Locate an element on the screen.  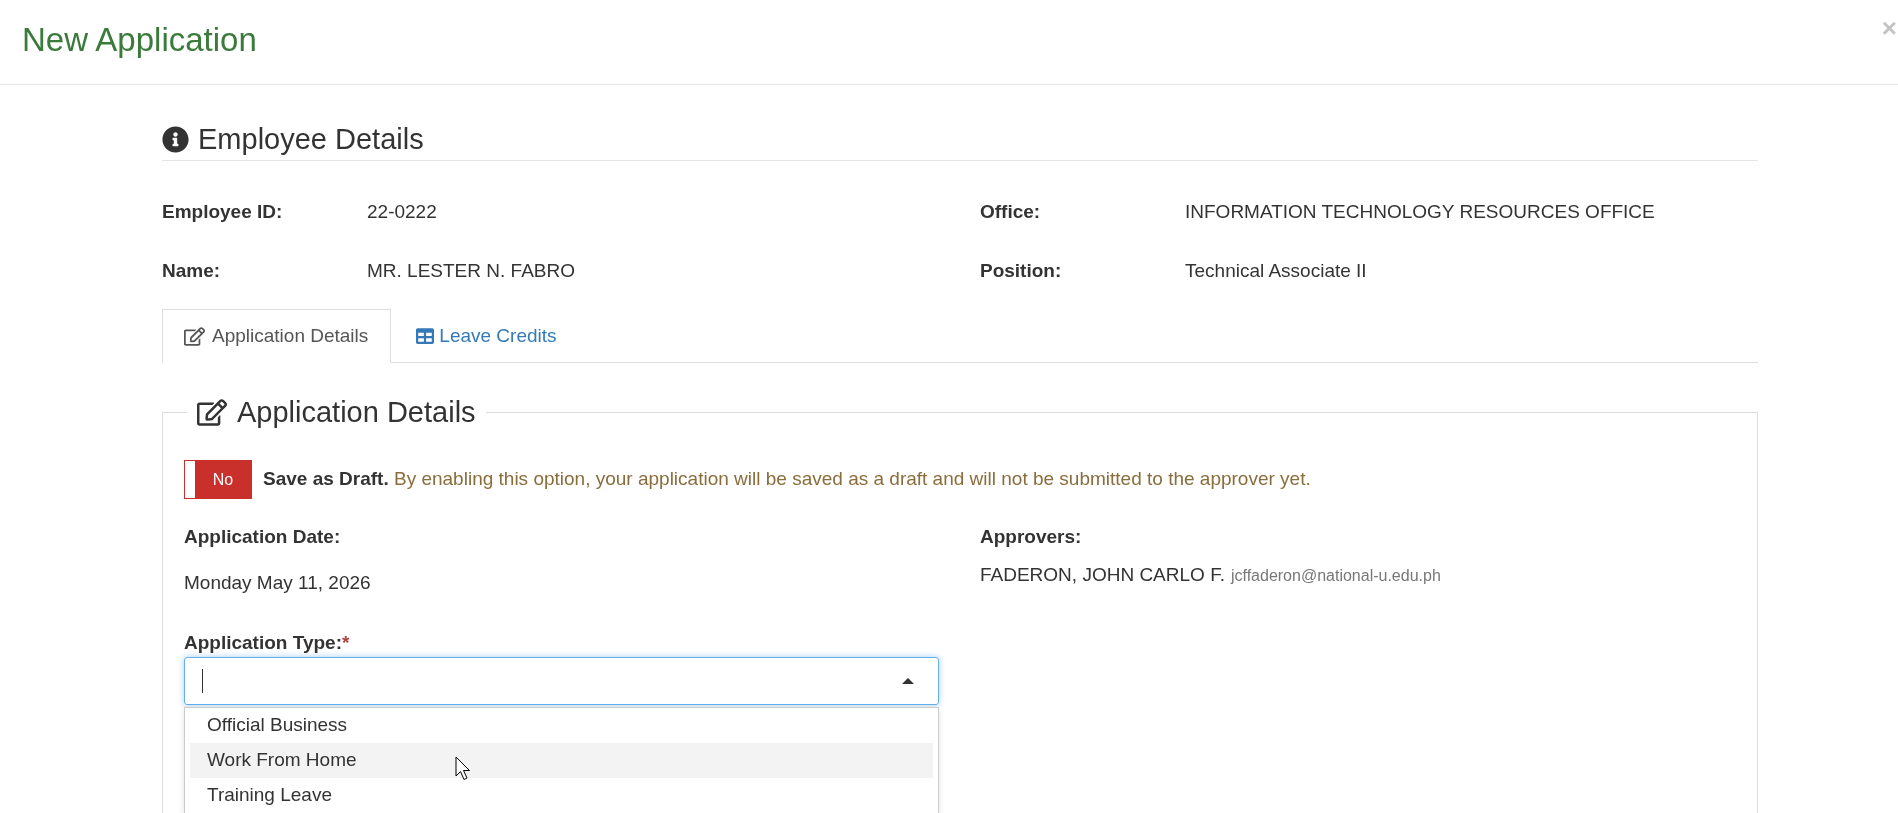
required-mark: * is located at coordinates (346, 642).